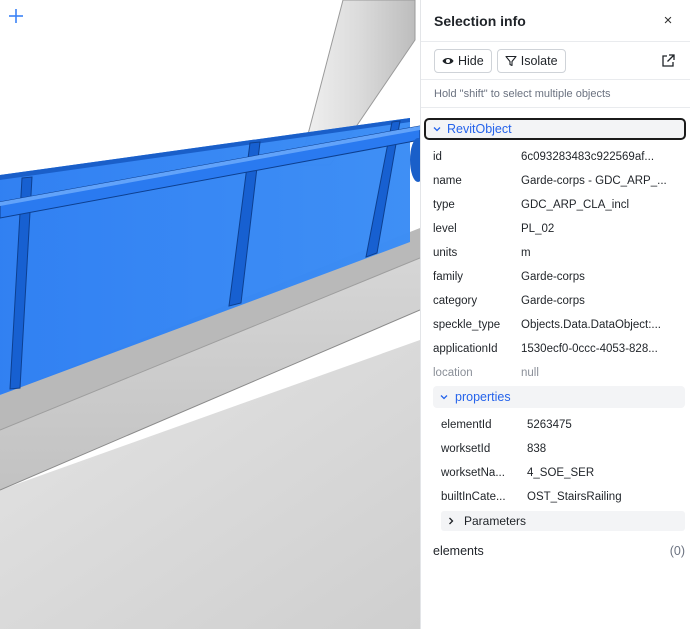 Image resolution: width=690 pixels, height=629 pixels. Describe the element at coordinates (467, 325) in the screenshot. I see `field-key: speckle_type` at that location.